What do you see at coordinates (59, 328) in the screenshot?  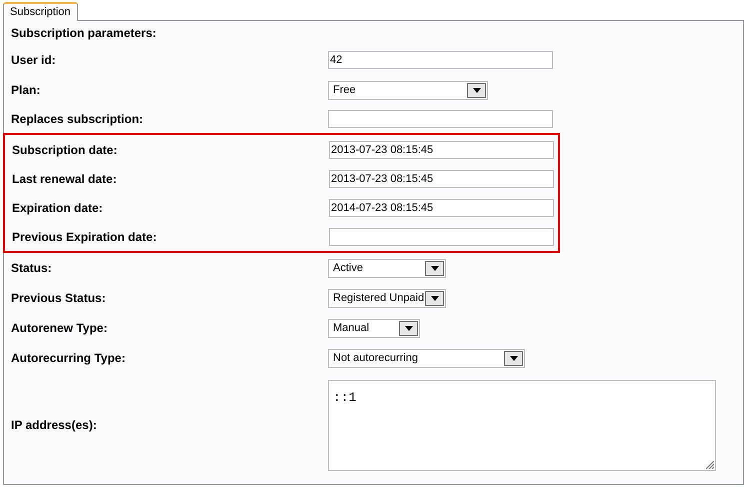 I see `field-label: Autorenew Type:` at bounding box center [59, 328].